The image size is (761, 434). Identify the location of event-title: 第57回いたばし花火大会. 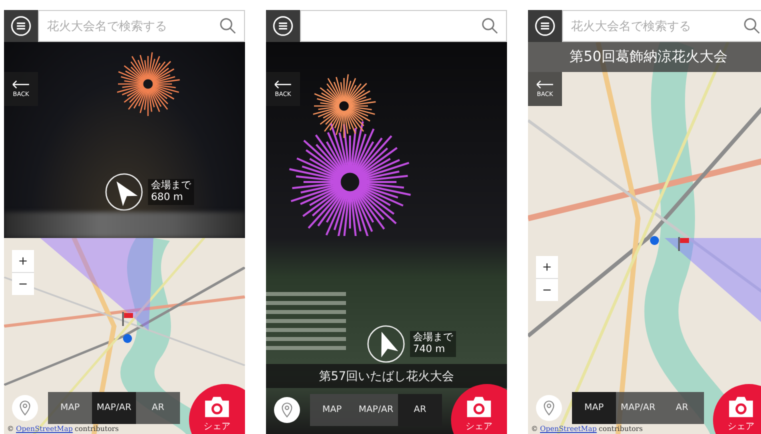
(386, 376).